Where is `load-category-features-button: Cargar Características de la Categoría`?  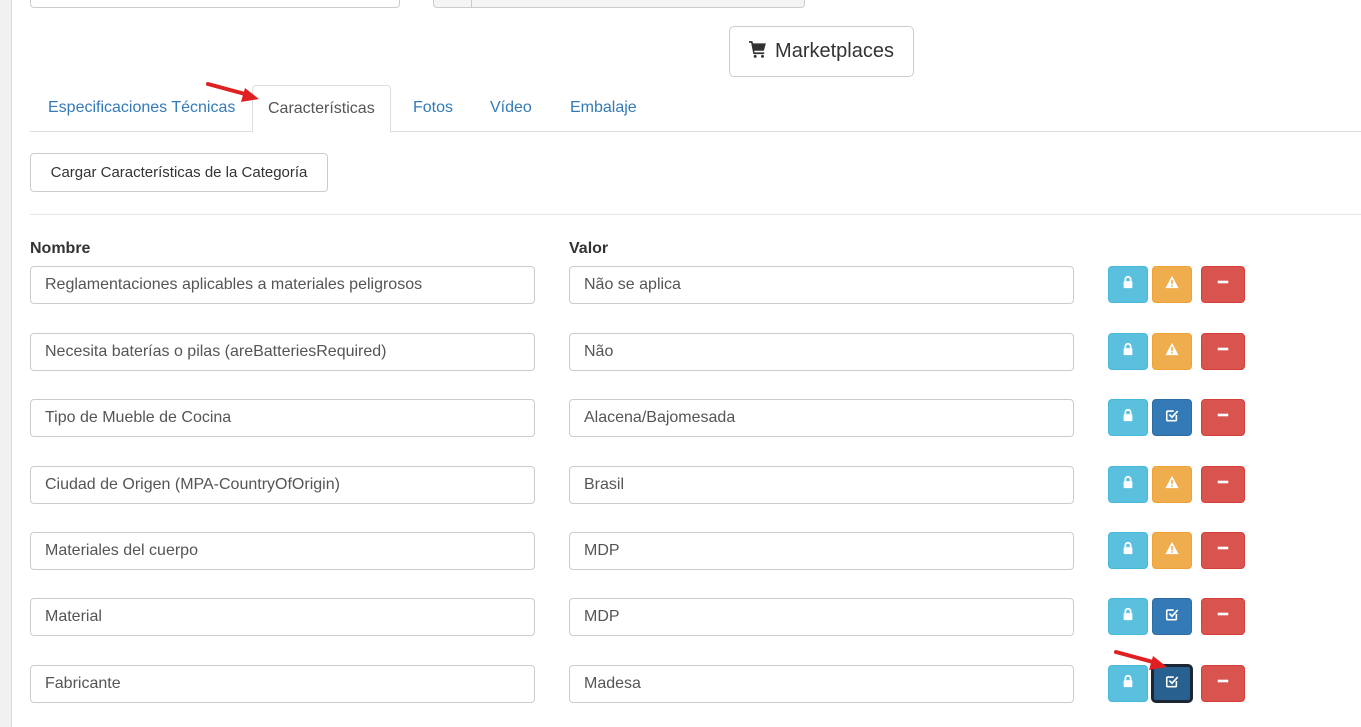 load-category-features-button: Cargar Características de la Categoría is located at coordinates (179, 172).